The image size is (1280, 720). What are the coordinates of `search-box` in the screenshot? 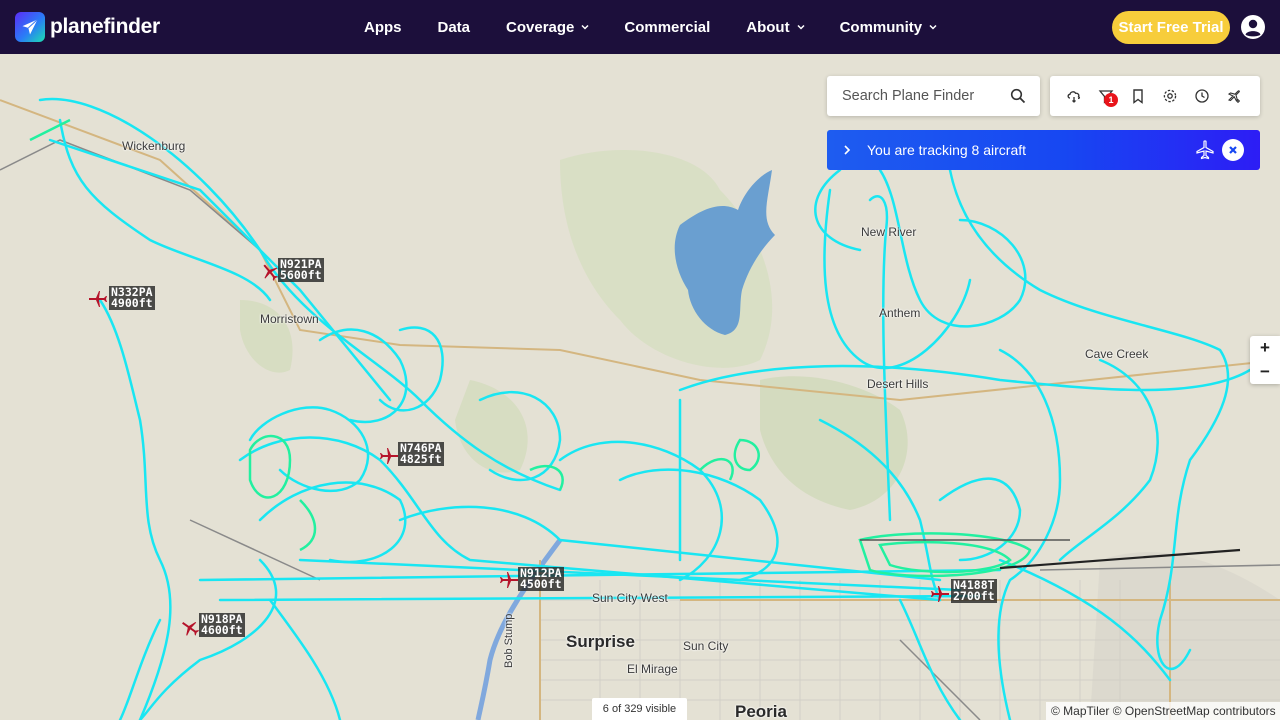 It's located at (933, 96).